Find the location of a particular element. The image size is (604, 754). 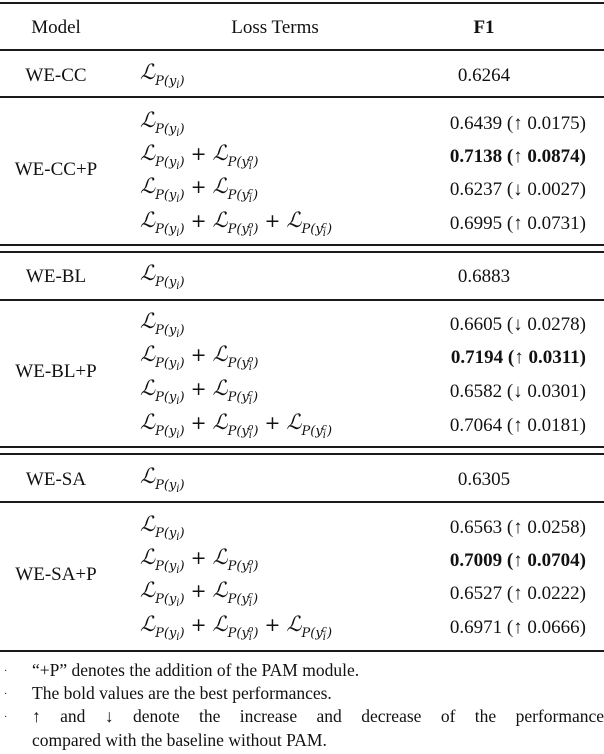

double-rule-lower is located at coordinates (302, 454).